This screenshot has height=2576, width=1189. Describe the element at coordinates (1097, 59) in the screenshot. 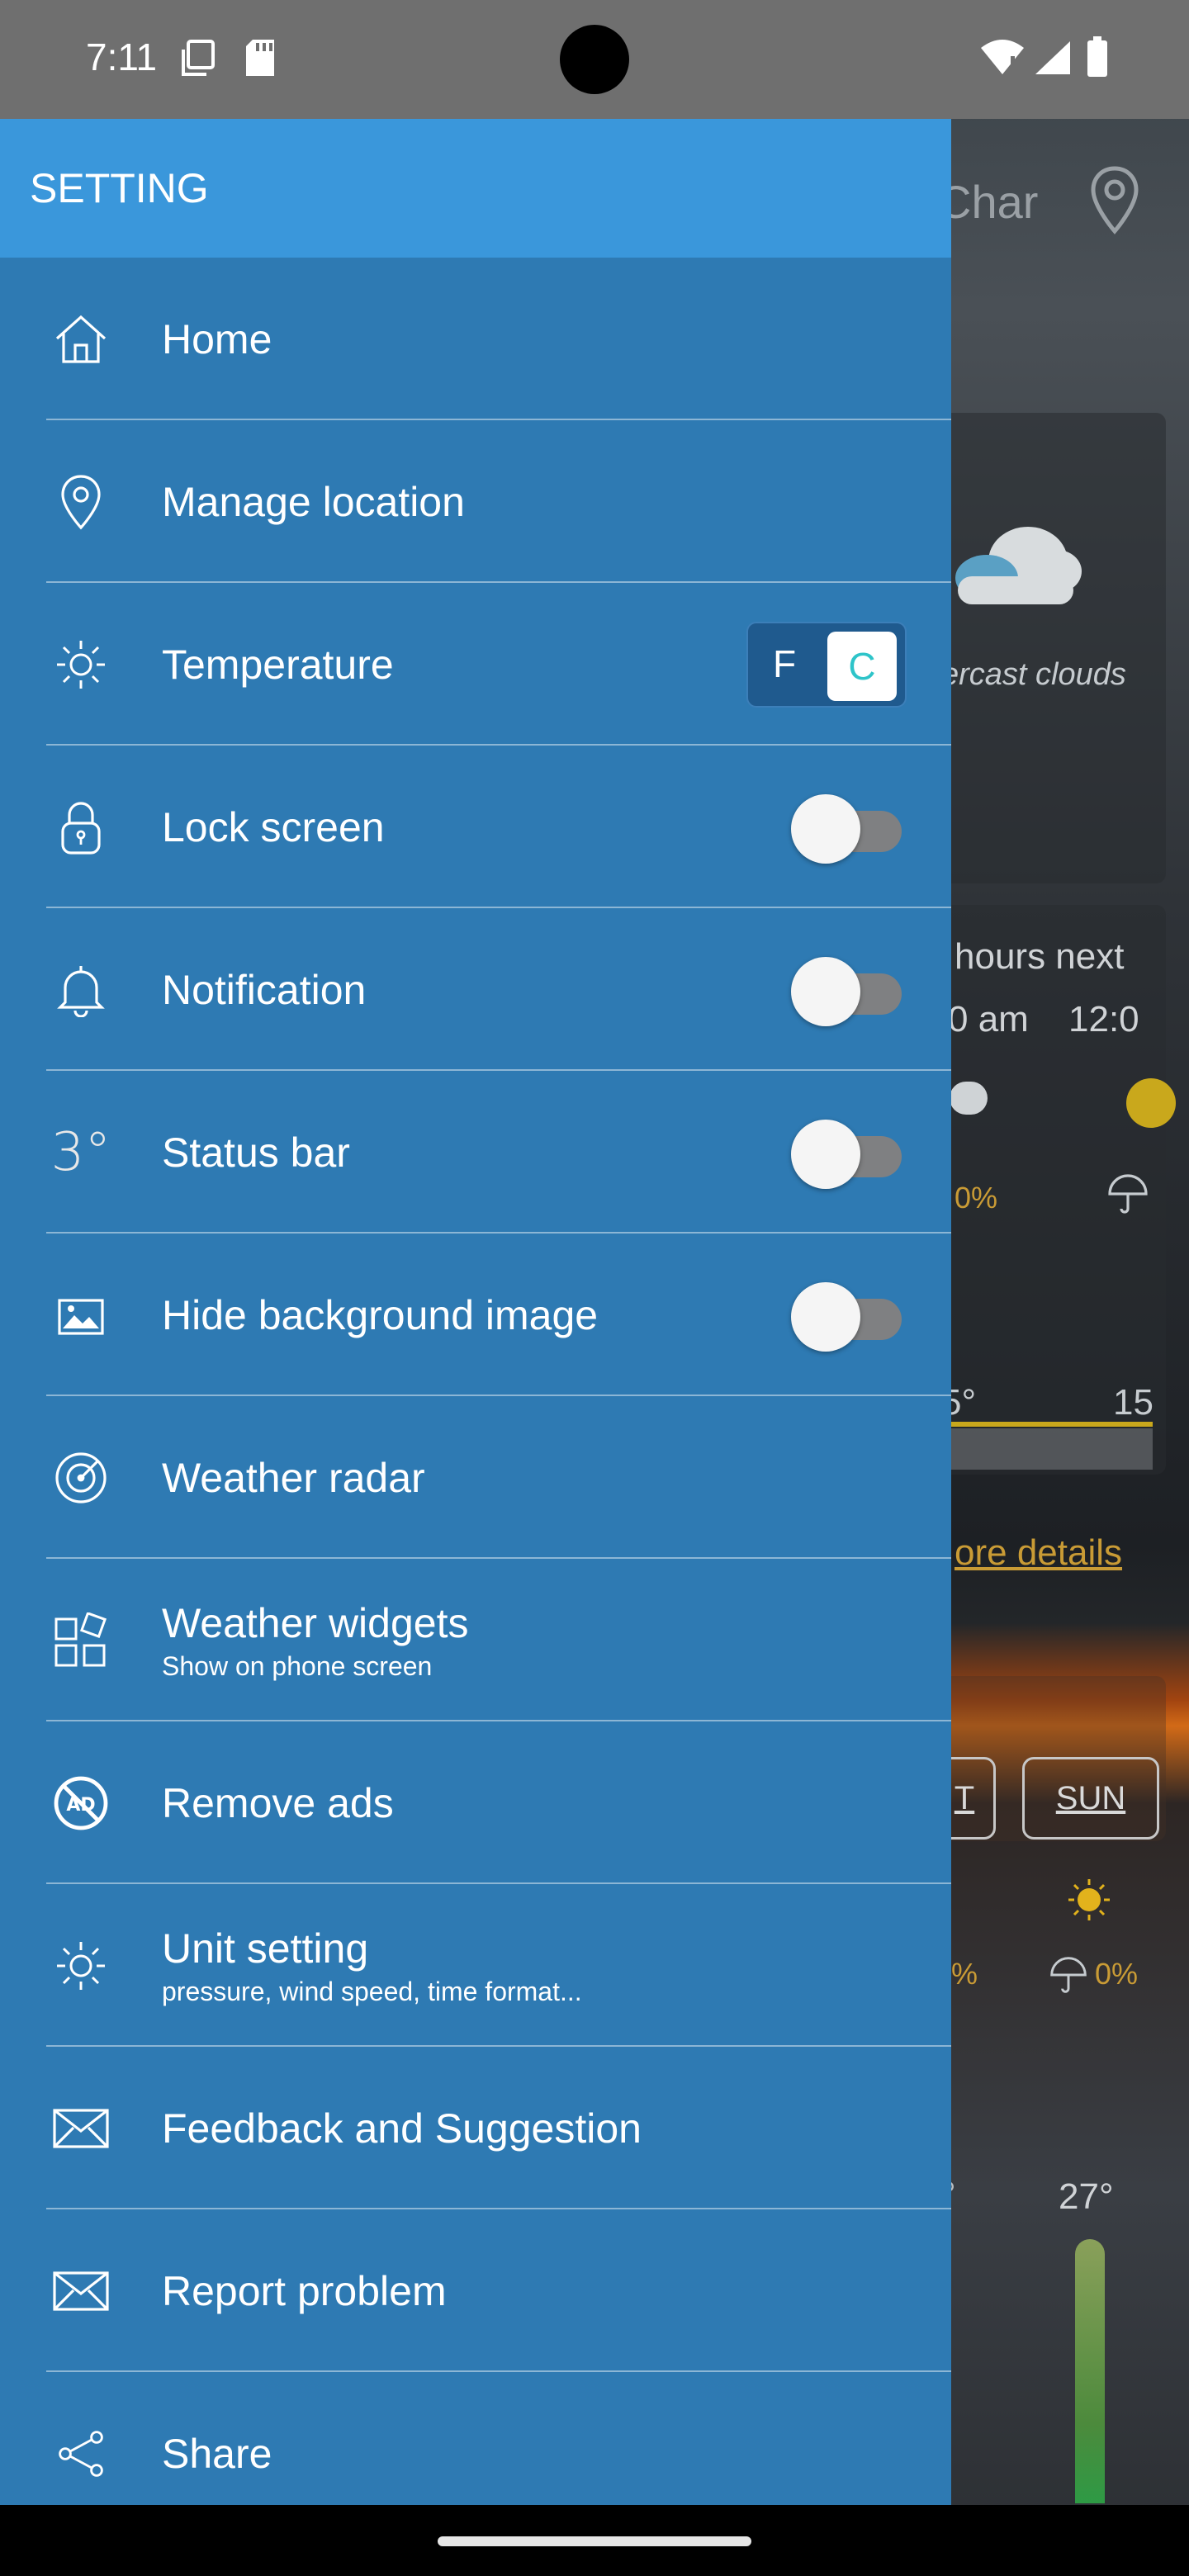

I see `battery-icon` at that location.